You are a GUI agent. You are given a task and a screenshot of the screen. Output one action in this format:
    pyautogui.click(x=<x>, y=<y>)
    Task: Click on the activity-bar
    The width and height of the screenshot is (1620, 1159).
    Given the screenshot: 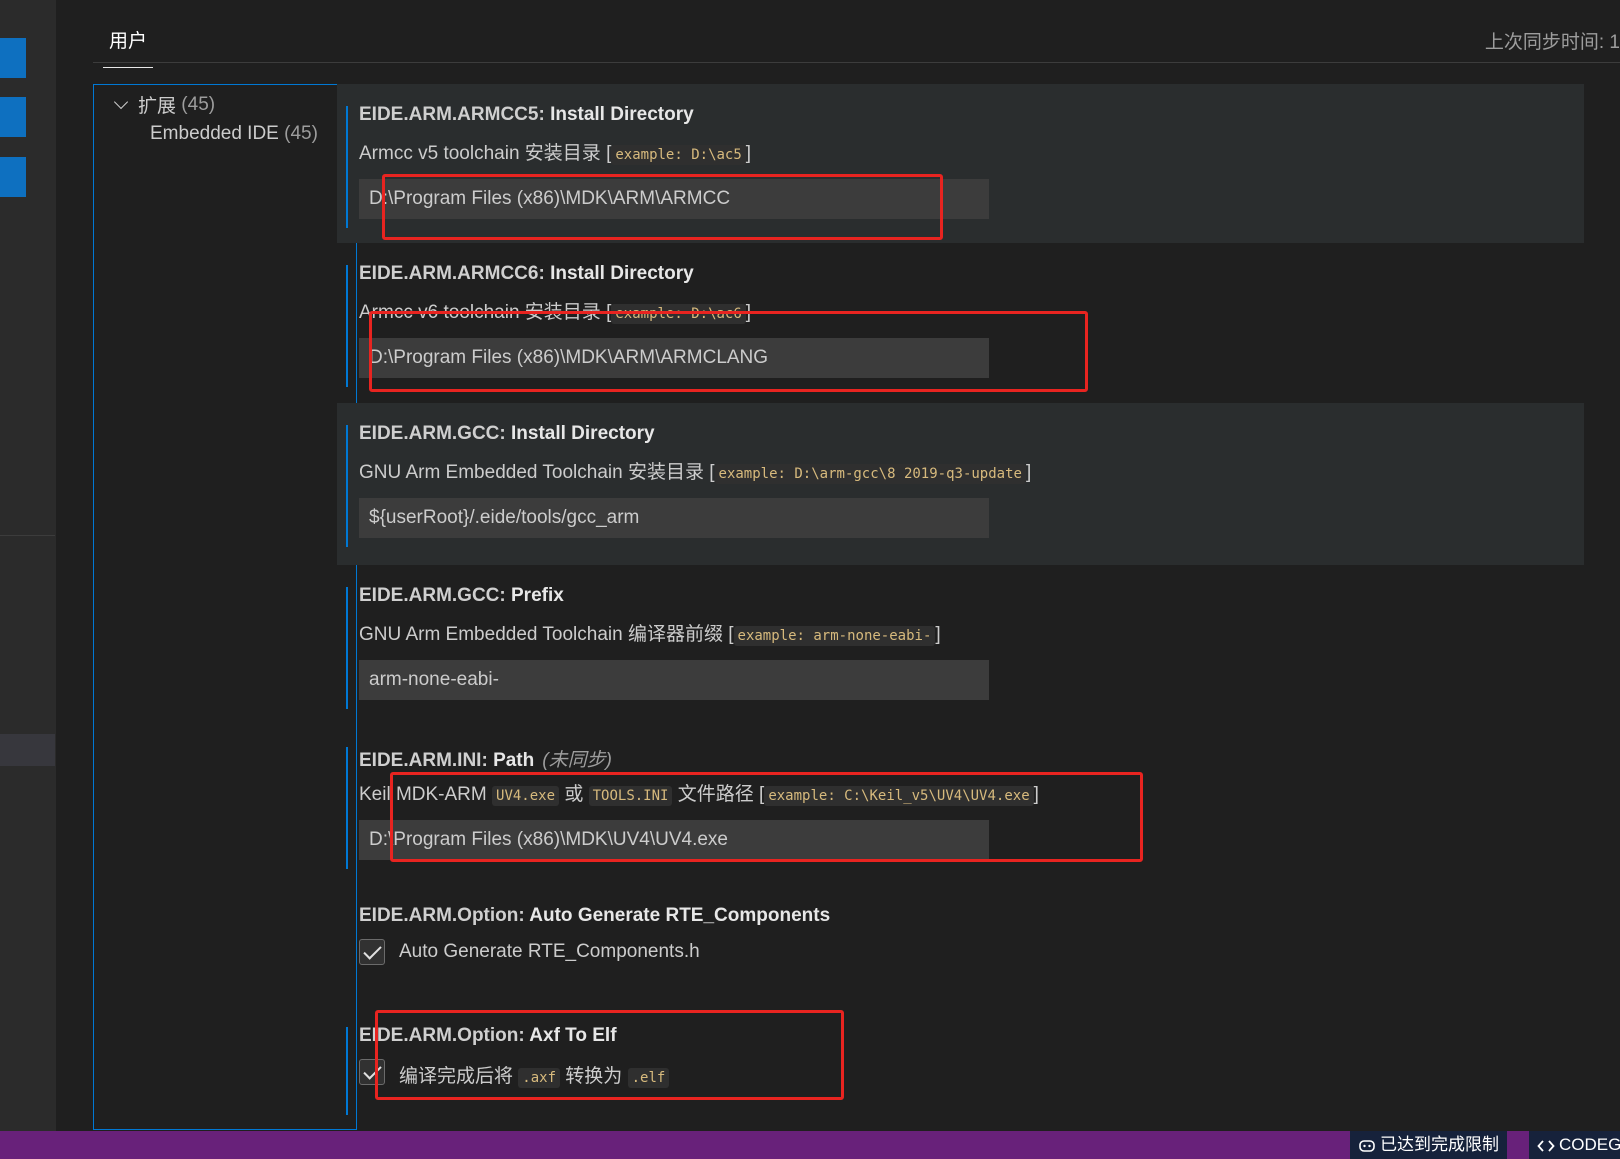 What is the action you would take?
    pyautogui.click(x=28, y=566)
    